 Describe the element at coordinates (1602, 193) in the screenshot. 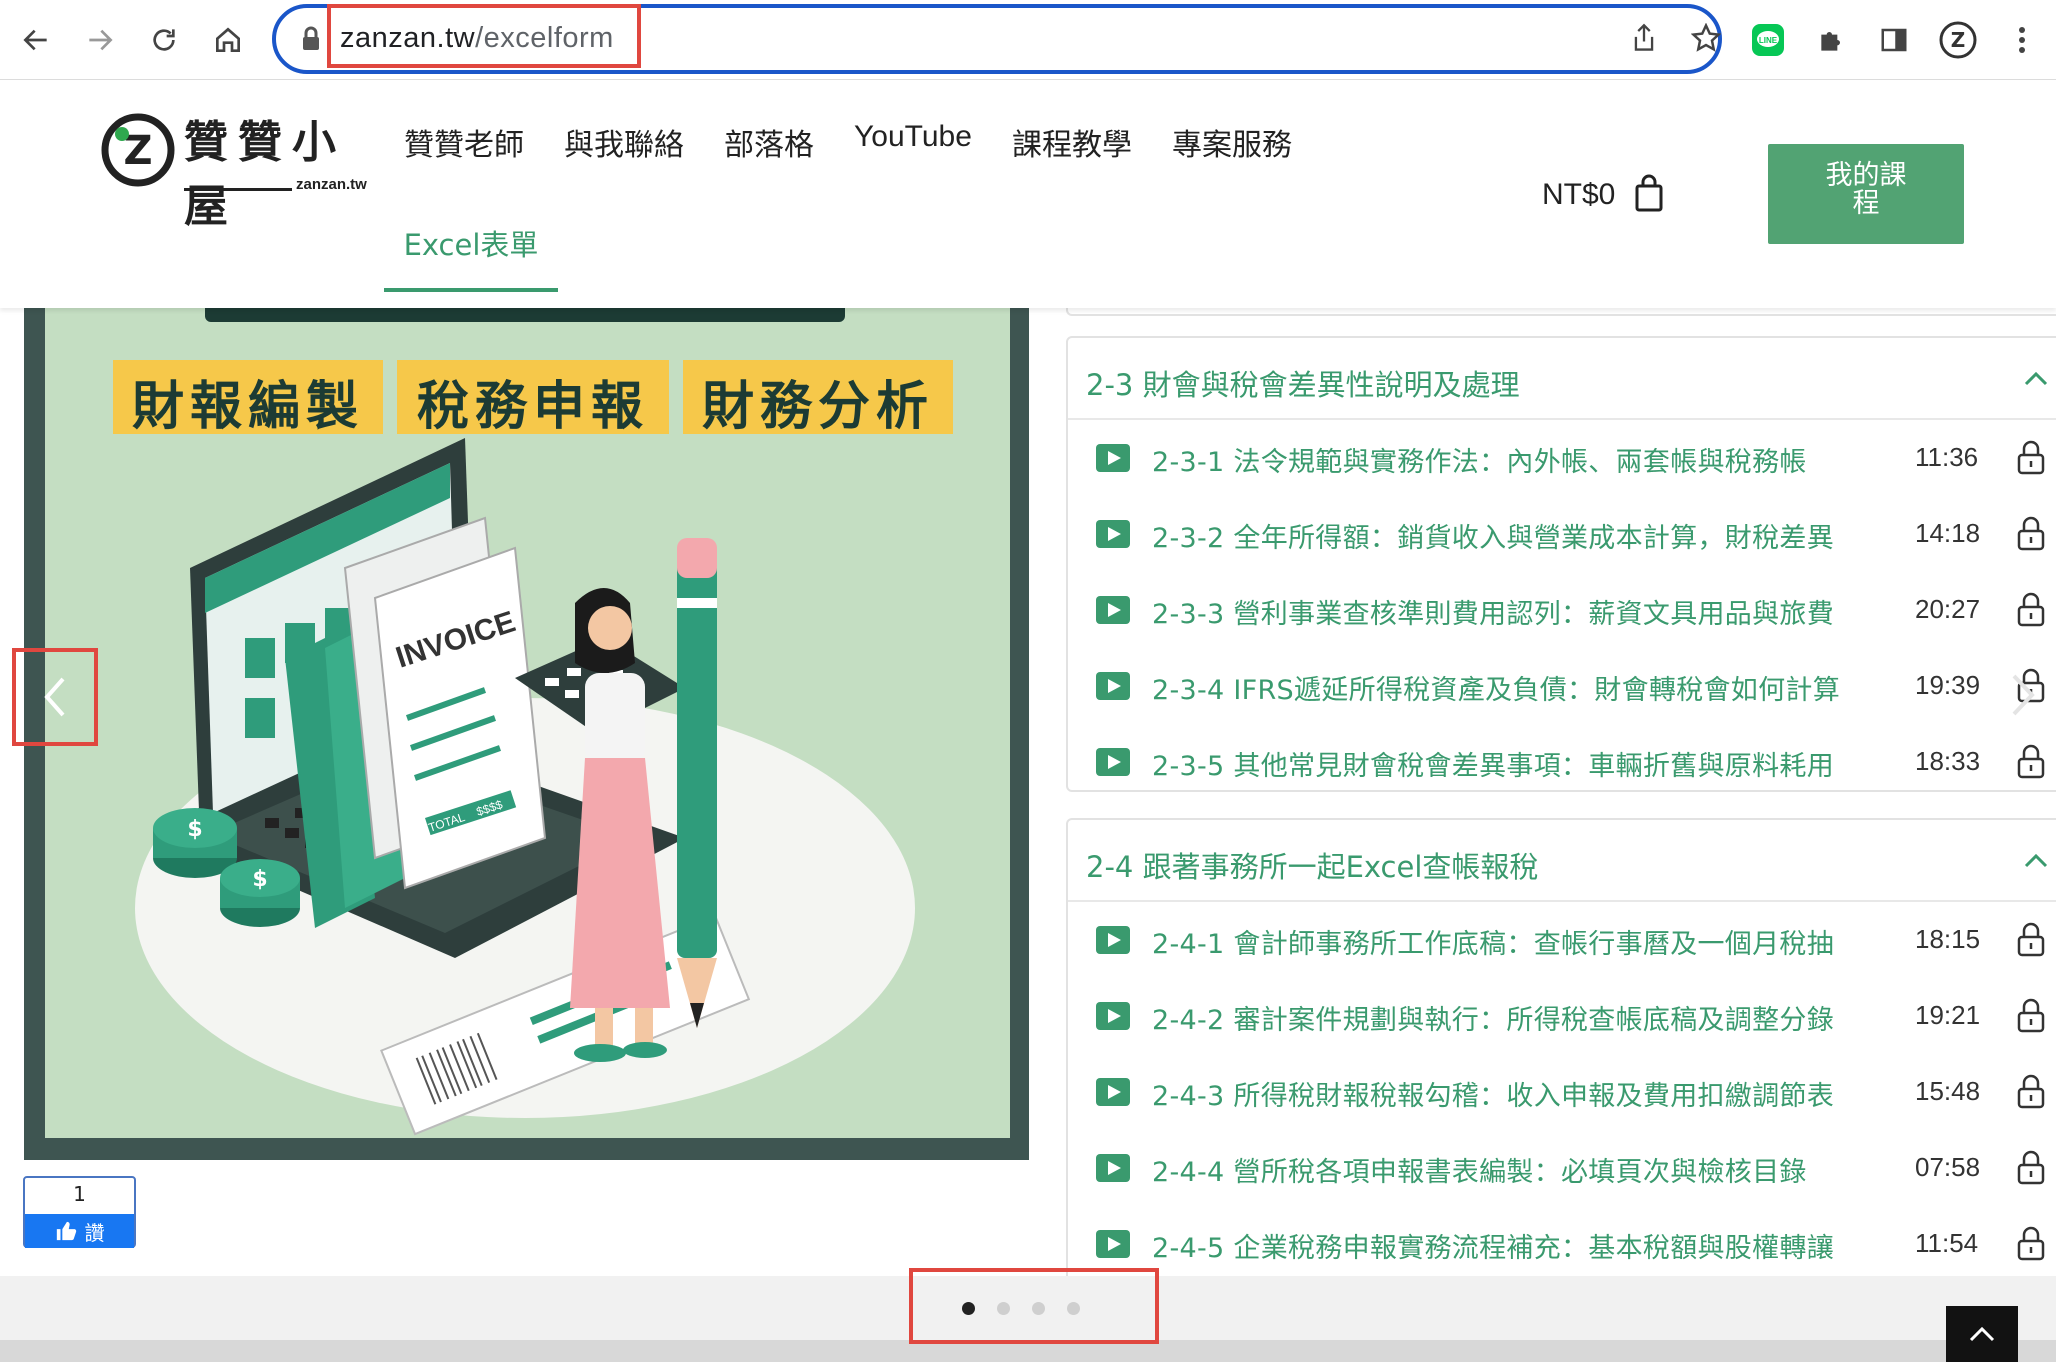

I see `cart-button: NT$0` at that location.